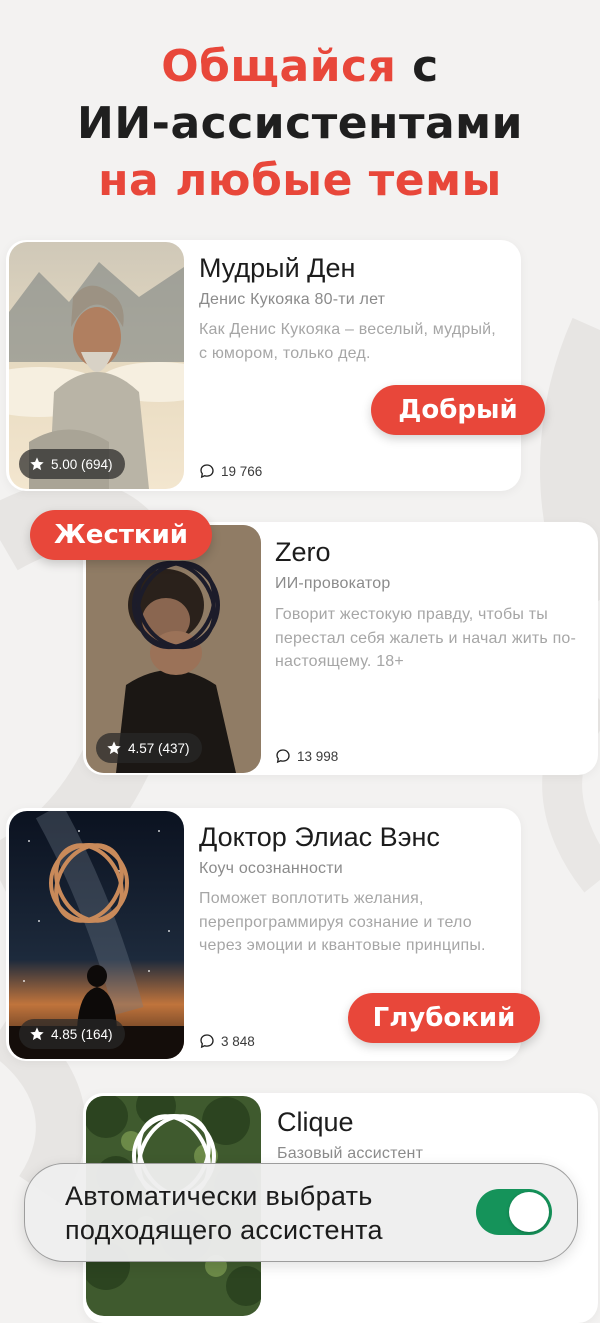  Describe the element at coordinates (96, 935) in the screenshot. I see `assistant-photo: 4.85 (164)` at that location.